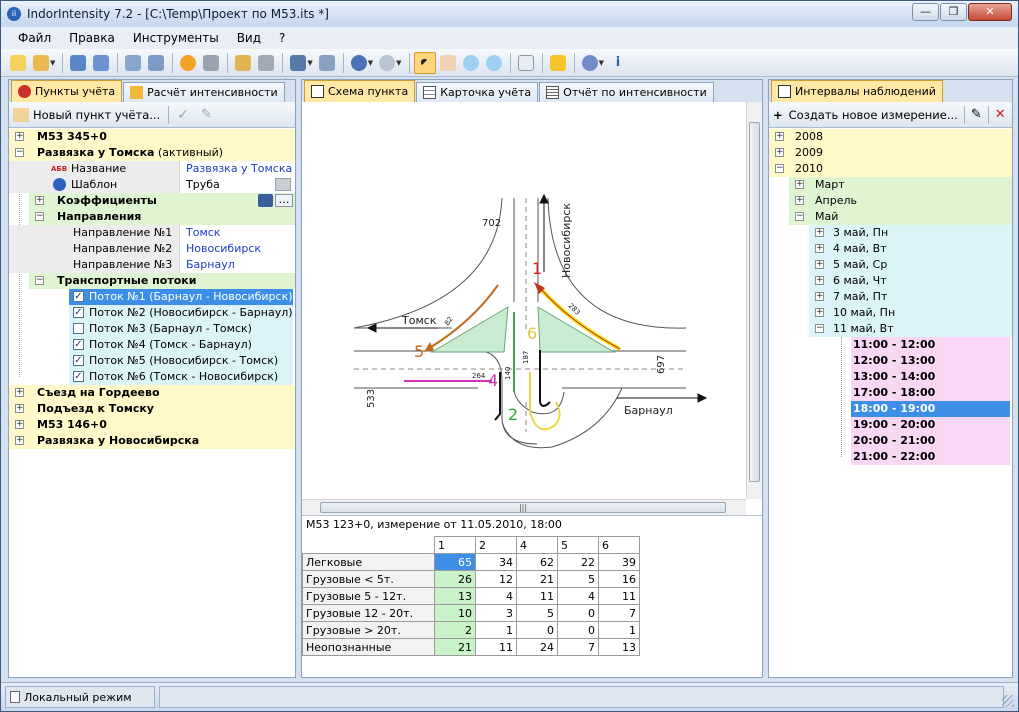  Describe the element at coordinates (152, 185) in the screenshot. I see `property-template: Шаблон Труба` at that location.